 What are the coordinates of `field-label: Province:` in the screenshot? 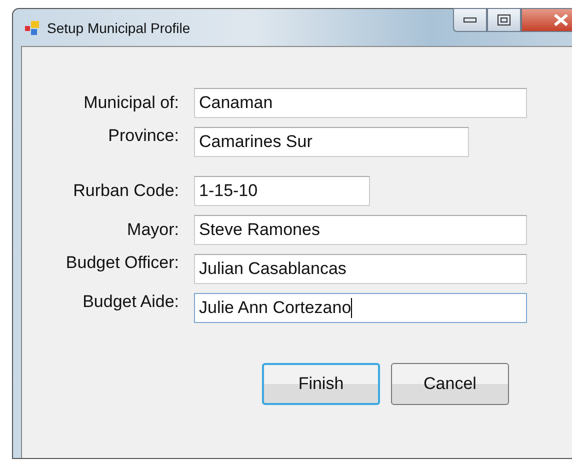 It's located at (143, 136).